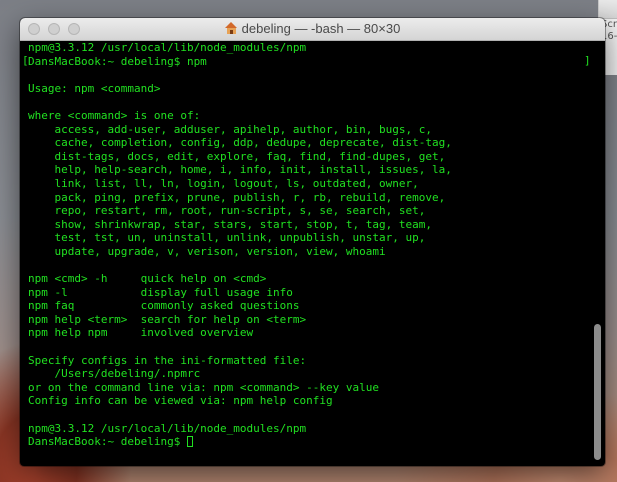 The image size is (617, 482). I want to click on terminal-line: Usage: npm <command>, so click(94, 88).